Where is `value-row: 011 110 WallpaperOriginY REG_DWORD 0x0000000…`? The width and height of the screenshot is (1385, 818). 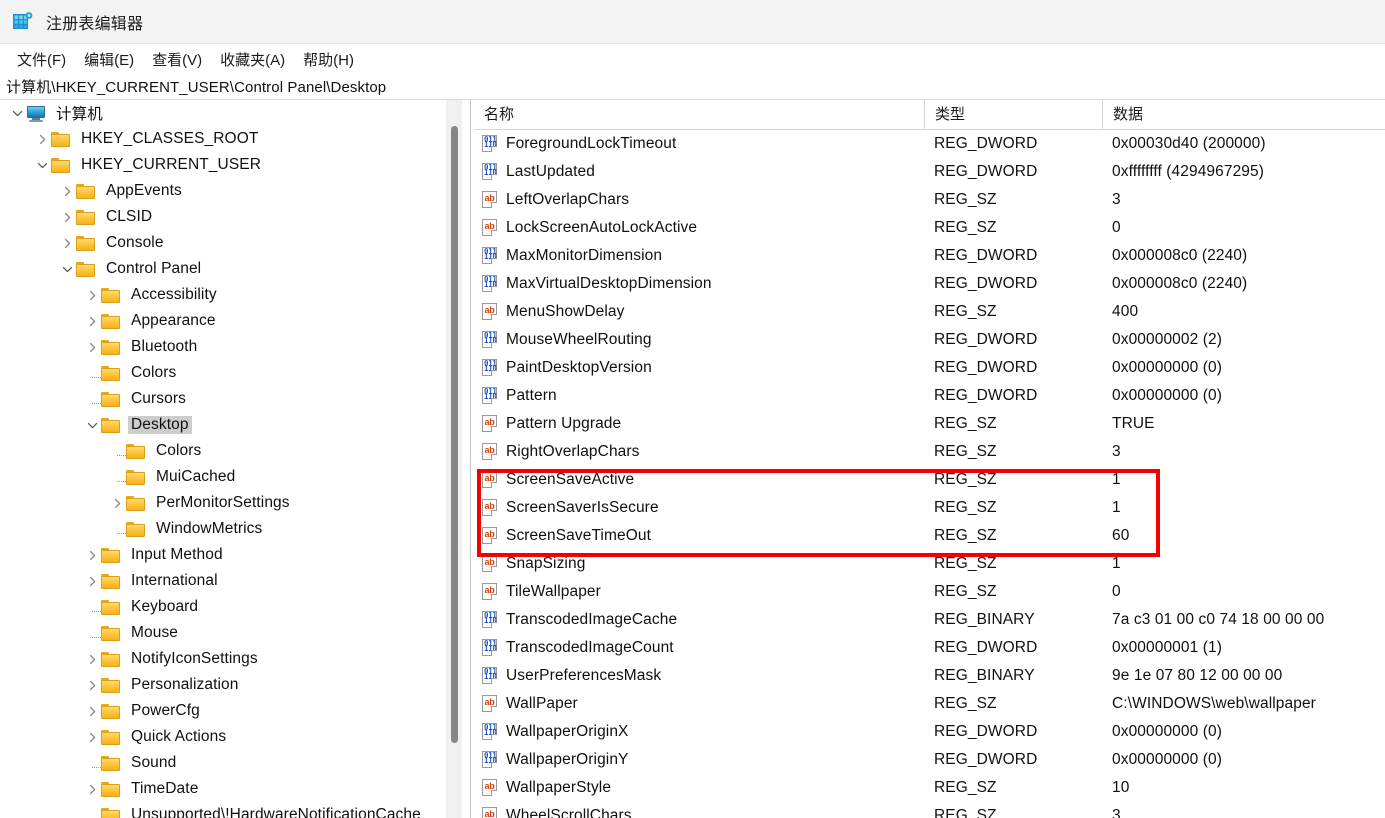
value-row: 011 110 WallpaperOriginY REG_DWORD 0x0000000… is located at coordinates (929, 760).